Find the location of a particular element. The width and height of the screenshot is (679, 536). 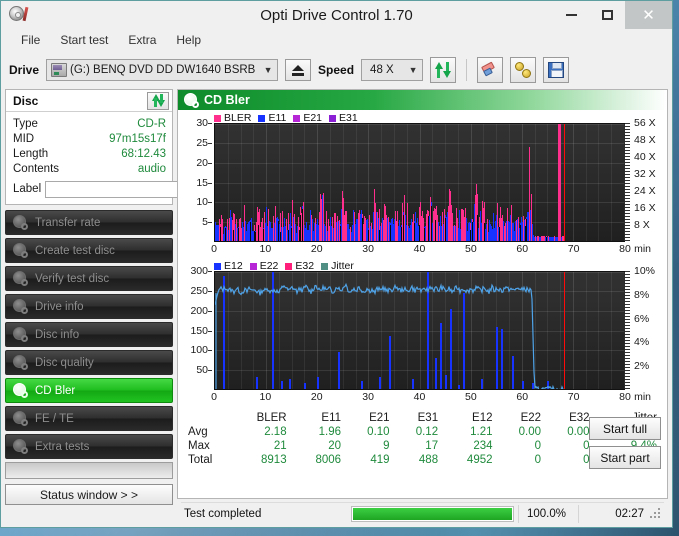

sidebar-filler is located at coordinates (89, 470).